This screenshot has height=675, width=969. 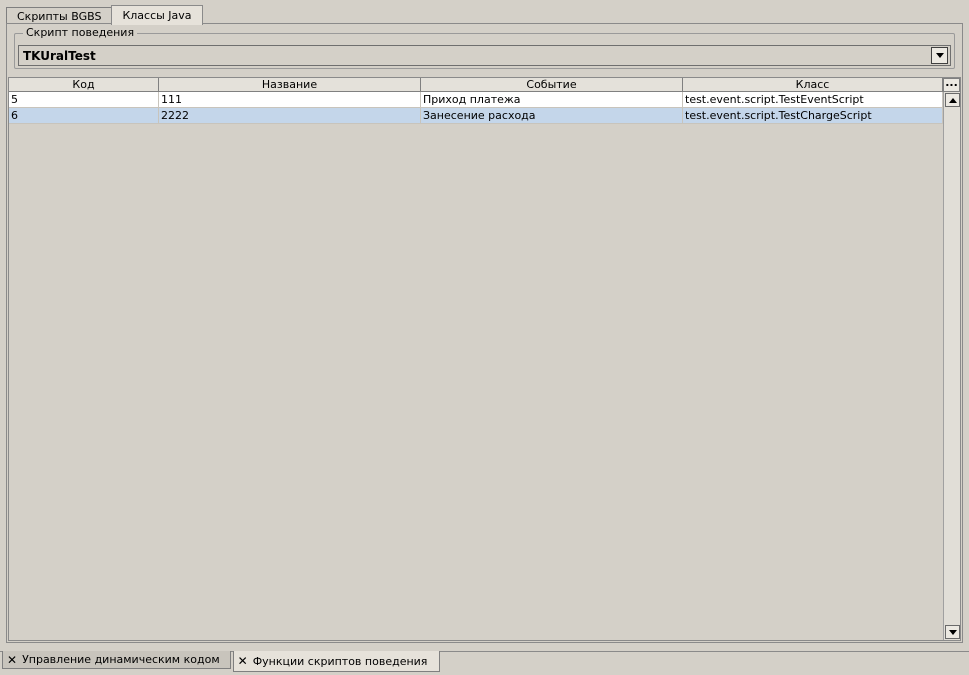 I want to click on cell-name: 111, so click(x=290, y=100).